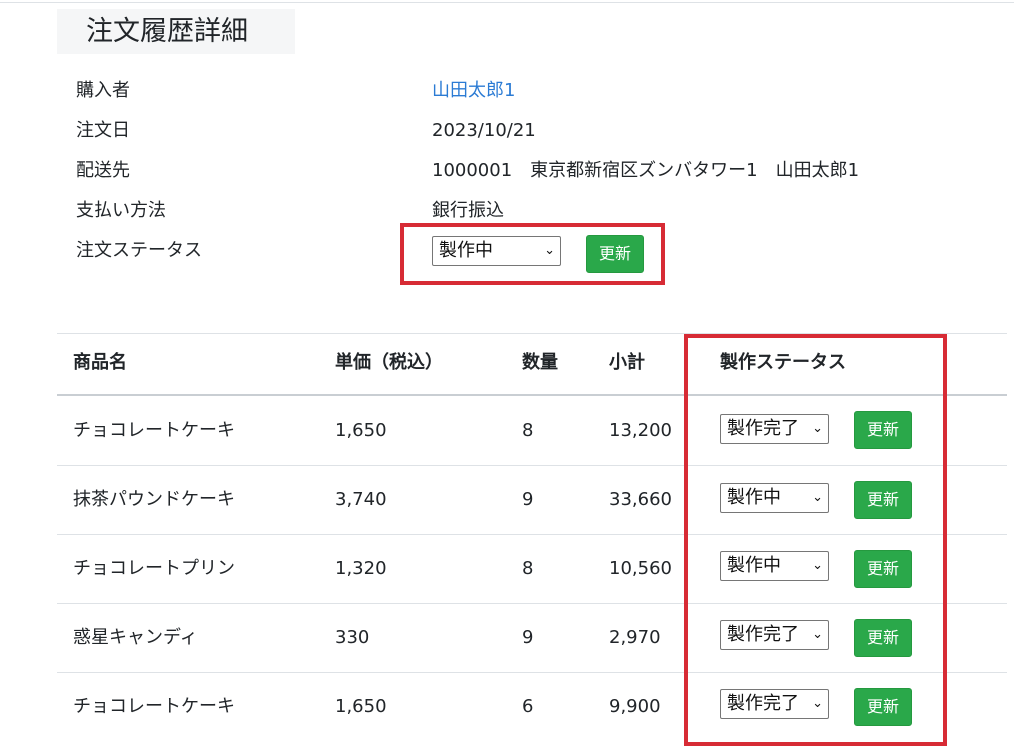 The image size is (1014, 756). What do you see at coordinates (361, 568) in the screenshot?
I see `unit-price: 1,320` at bounding box center [361, 568].